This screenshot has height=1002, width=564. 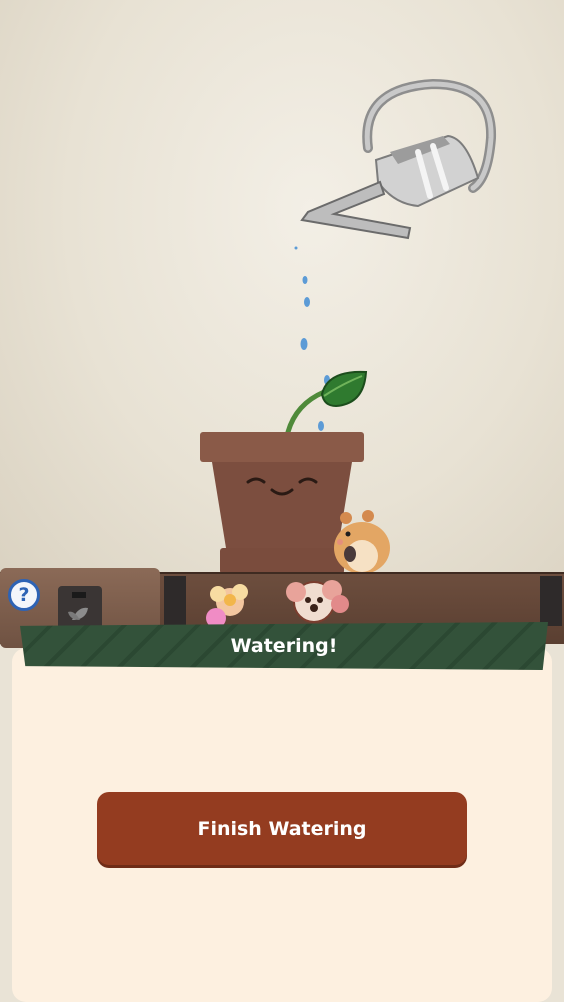 What do you see at coordinates (317, 601) in the screenshot?
I see `flower-pink-icon` at bounding box center [317, 601].